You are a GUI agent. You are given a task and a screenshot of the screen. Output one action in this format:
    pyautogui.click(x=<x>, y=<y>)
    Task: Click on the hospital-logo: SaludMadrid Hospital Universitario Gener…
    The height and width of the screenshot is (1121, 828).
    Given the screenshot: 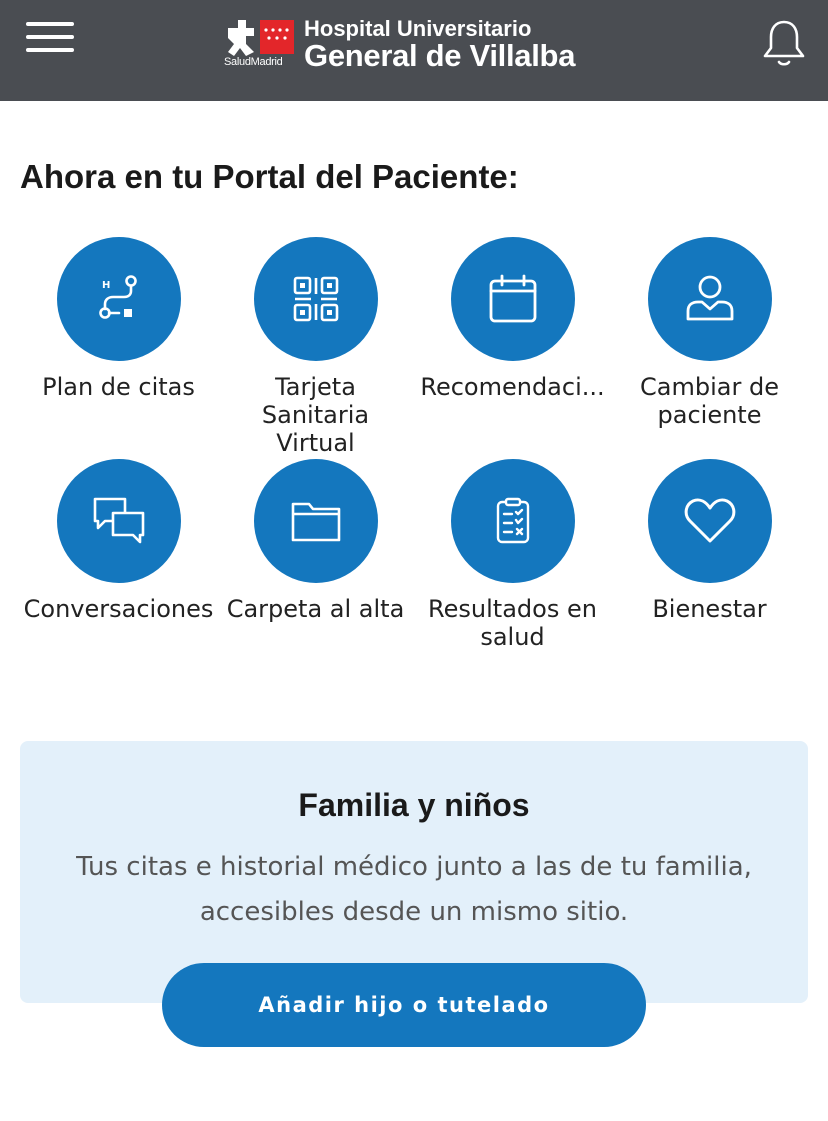 What is the action you would take?
    pyautogui.click(x=414, y=46)
    